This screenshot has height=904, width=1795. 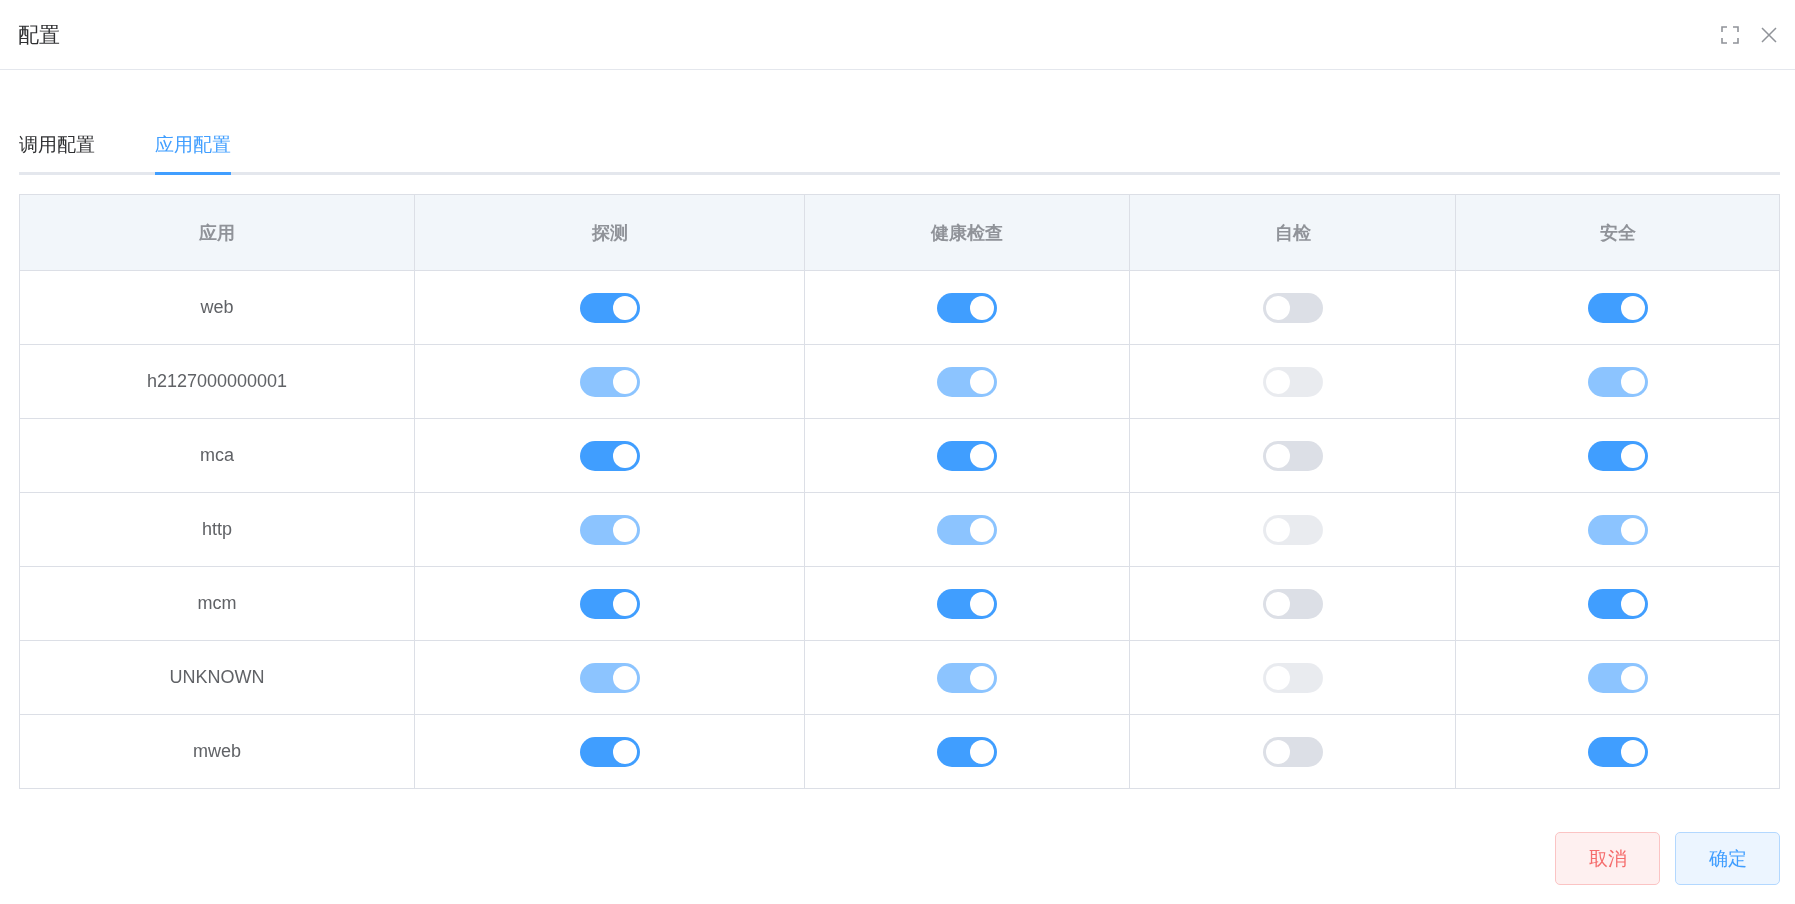 I want to click on table-cell: mweb, so click(x=217, y=751).